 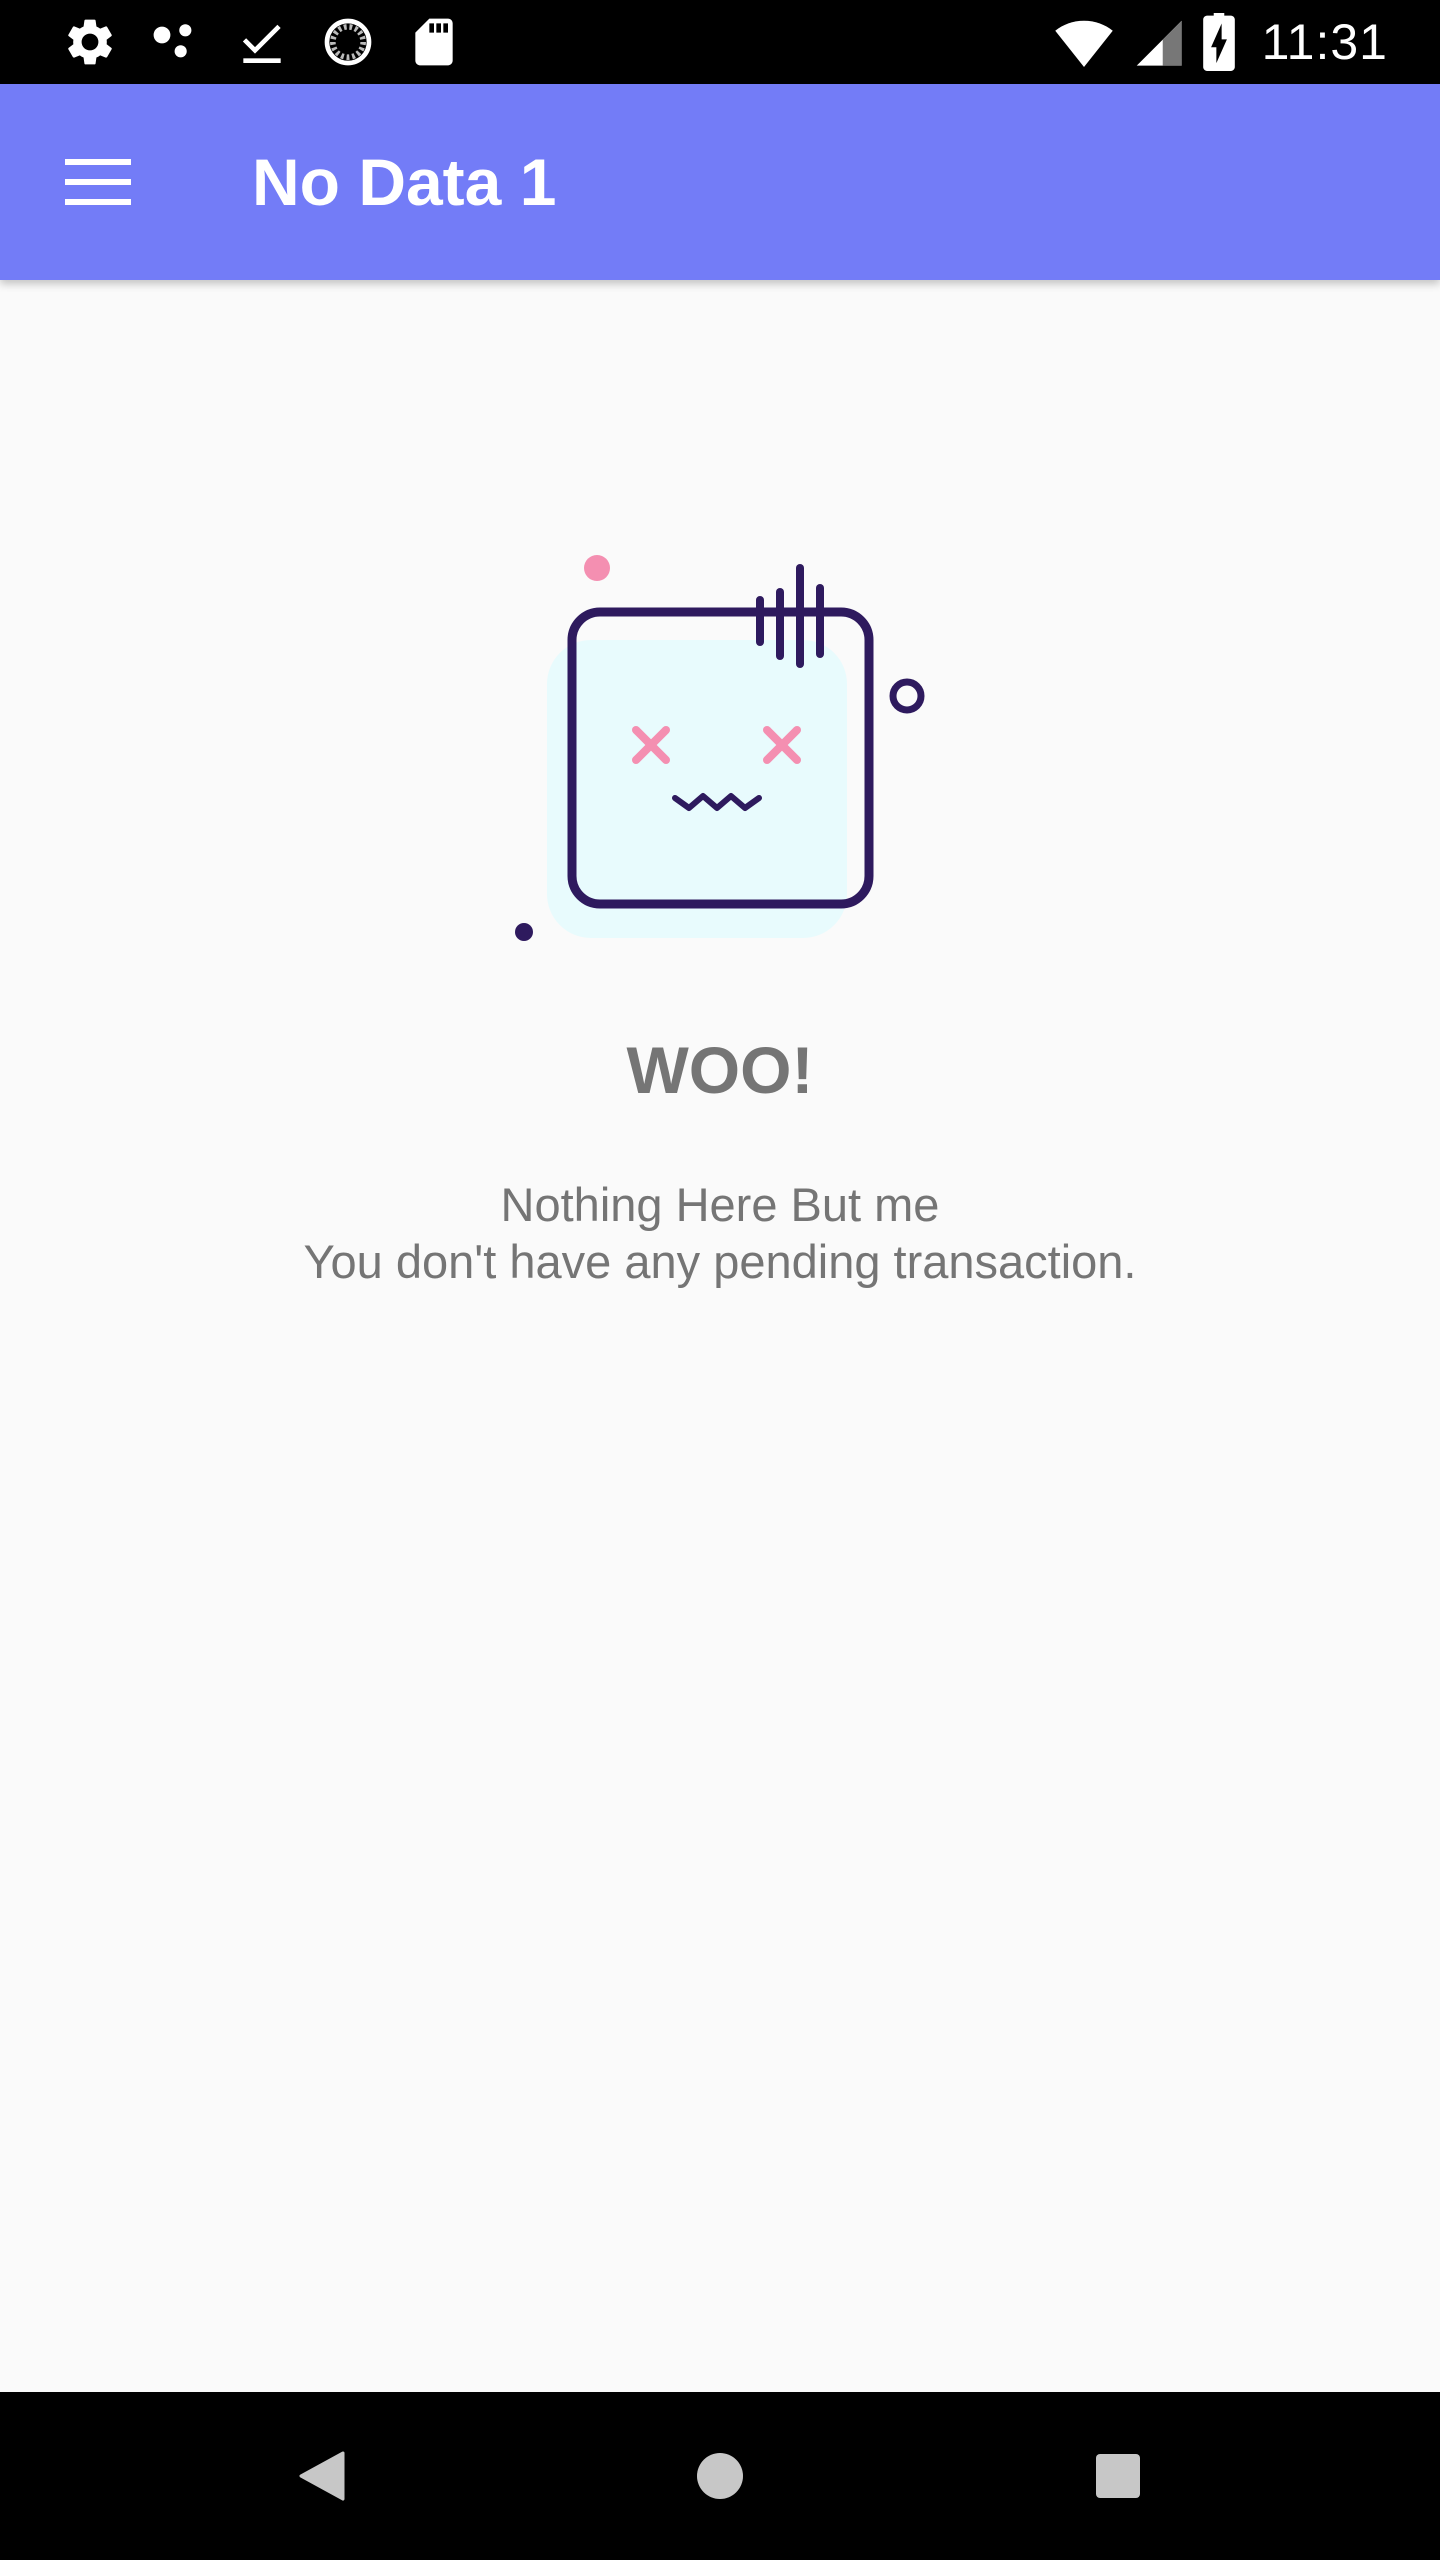 What do you see at coordinates (720, 182) in the screenshot?
I see `app-bar: No Data 1` at bounding box center [720, 182].